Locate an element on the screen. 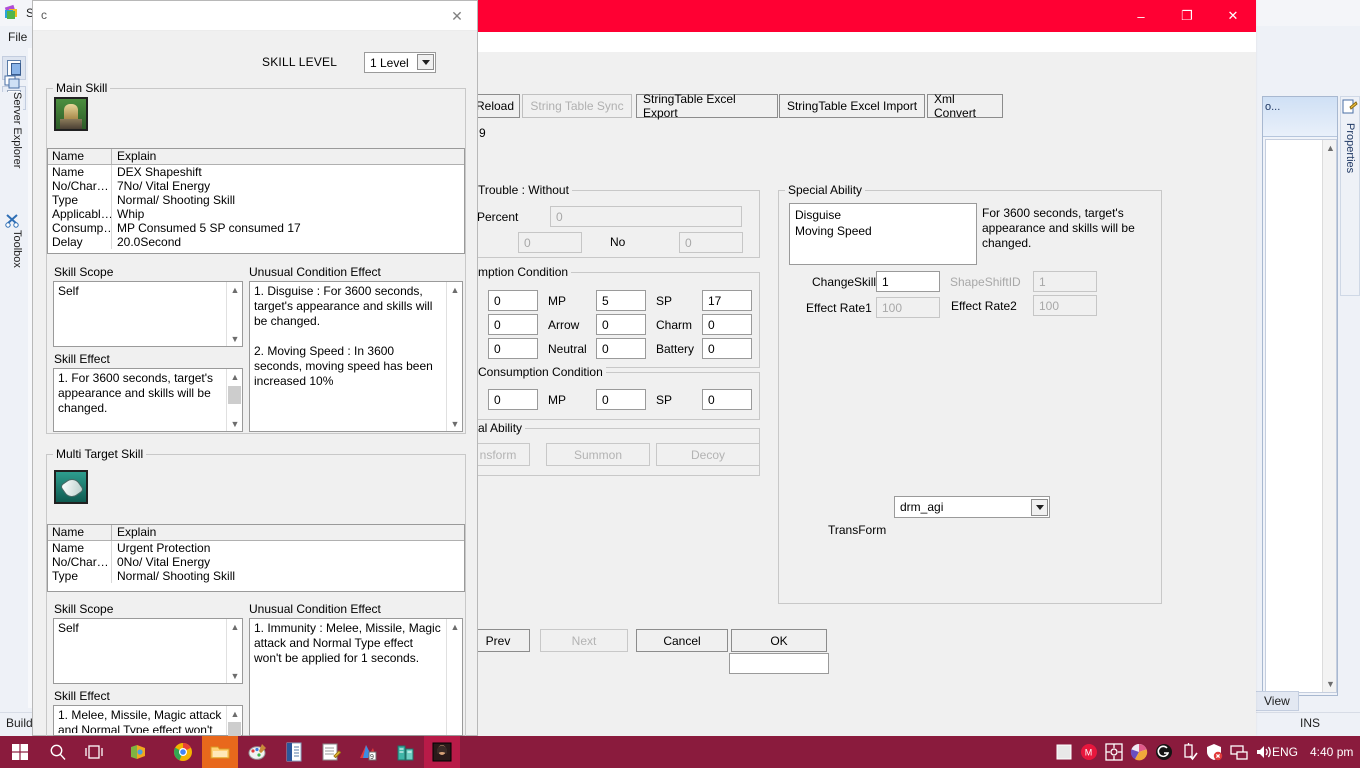 The image size is (1360, 768). consumption1-row2-value3: 0 is located at coordinates (727, 324).